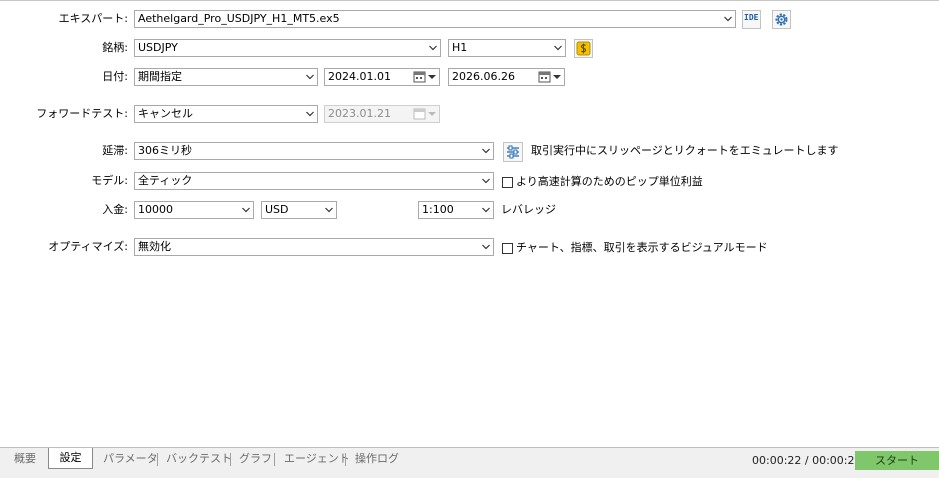 The image size is (939, 478). What do you see at coordinates (609, 181) in the screenshot?
I see `pips-profit-label: より高速計算のためのピップ単位利益` at bounding box center [609, 181].